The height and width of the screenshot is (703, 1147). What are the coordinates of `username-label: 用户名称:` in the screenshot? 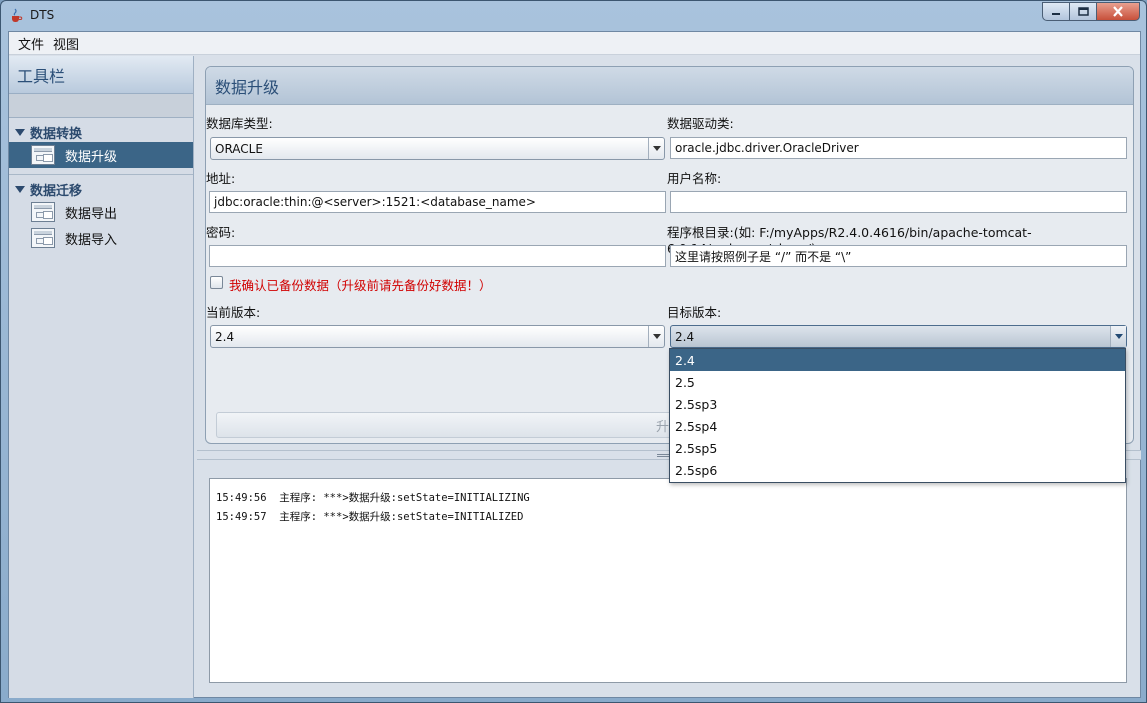 It's located at (694, 178).